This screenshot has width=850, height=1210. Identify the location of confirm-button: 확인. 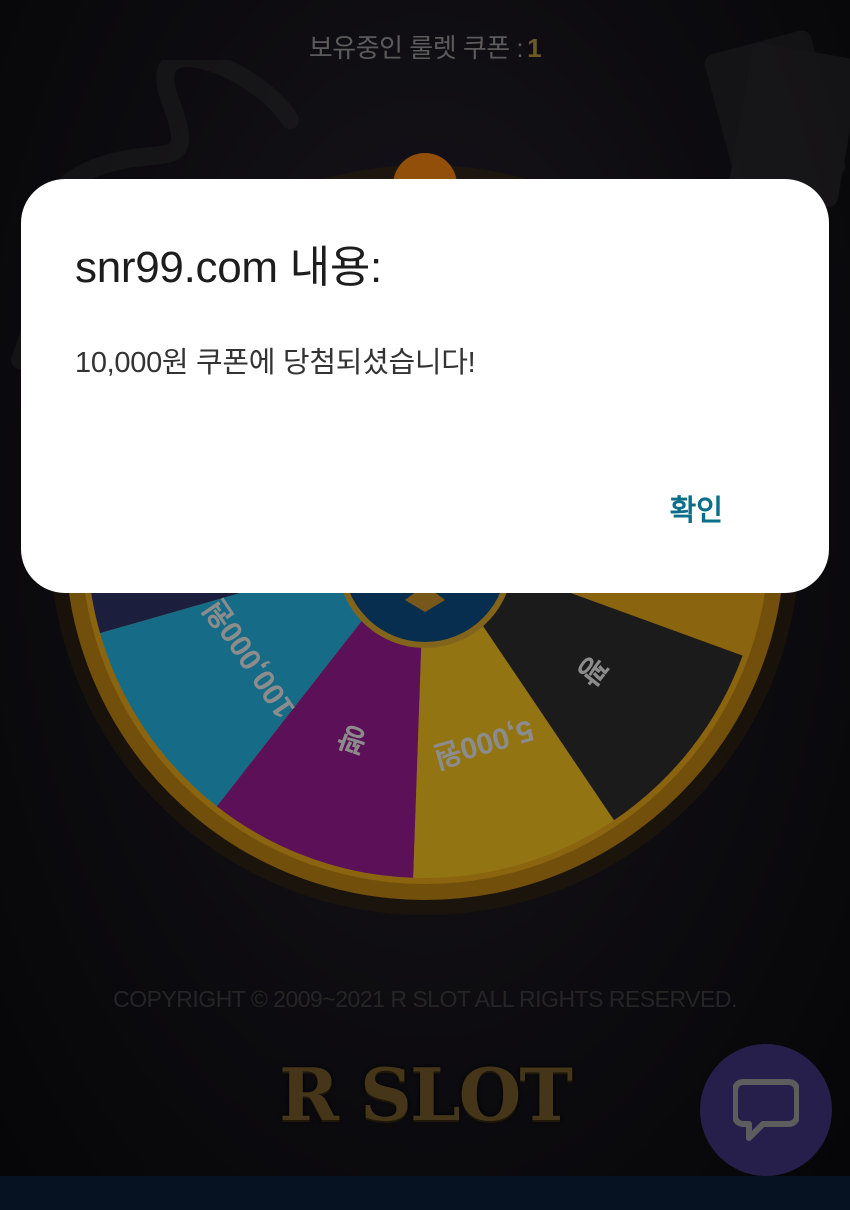
(696, 508).